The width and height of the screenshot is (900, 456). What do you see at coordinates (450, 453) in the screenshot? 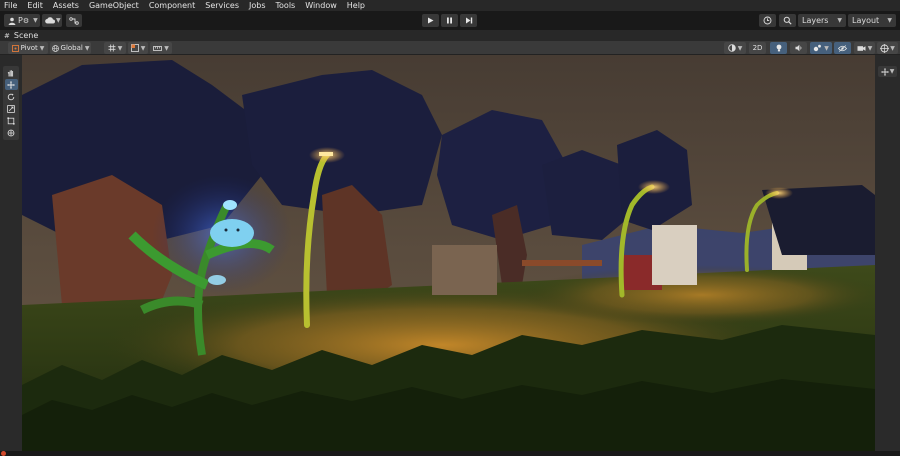
I see `status-bar` at bounding box center [450, 453].